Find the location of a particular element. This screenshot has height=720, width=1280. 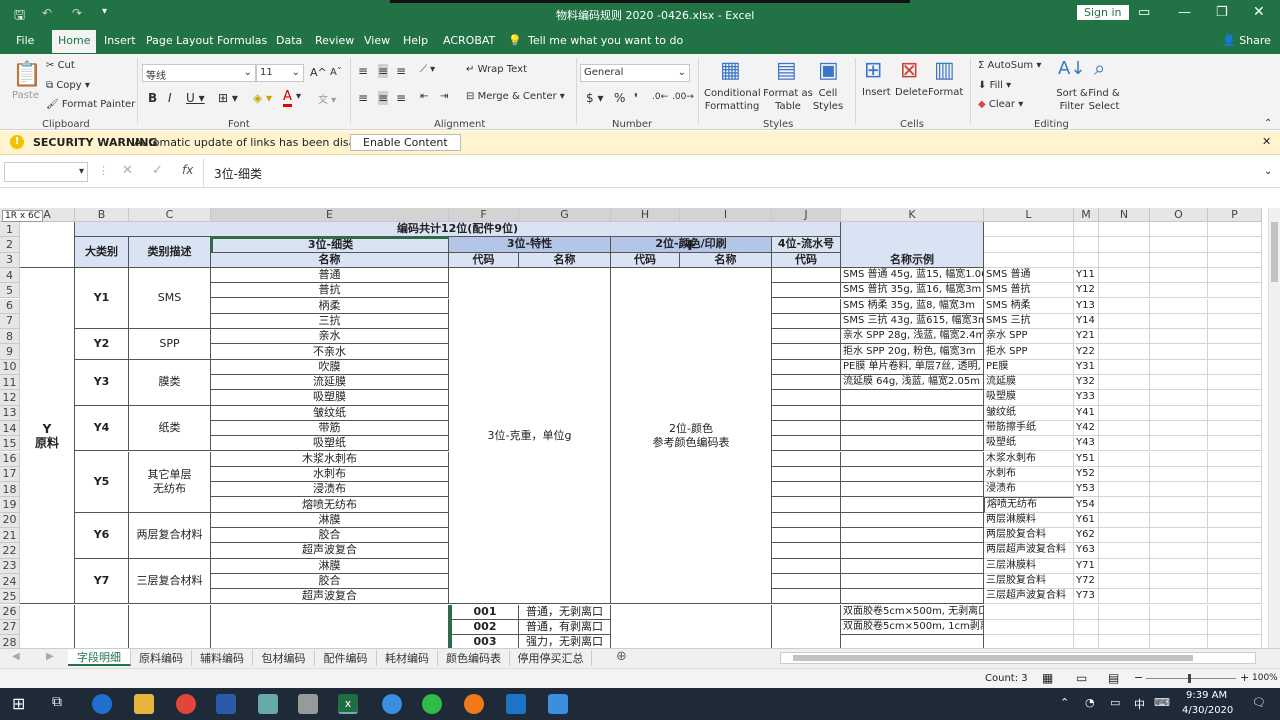

windows-start-icon: ⊞ is located at coordinates (18, 703).